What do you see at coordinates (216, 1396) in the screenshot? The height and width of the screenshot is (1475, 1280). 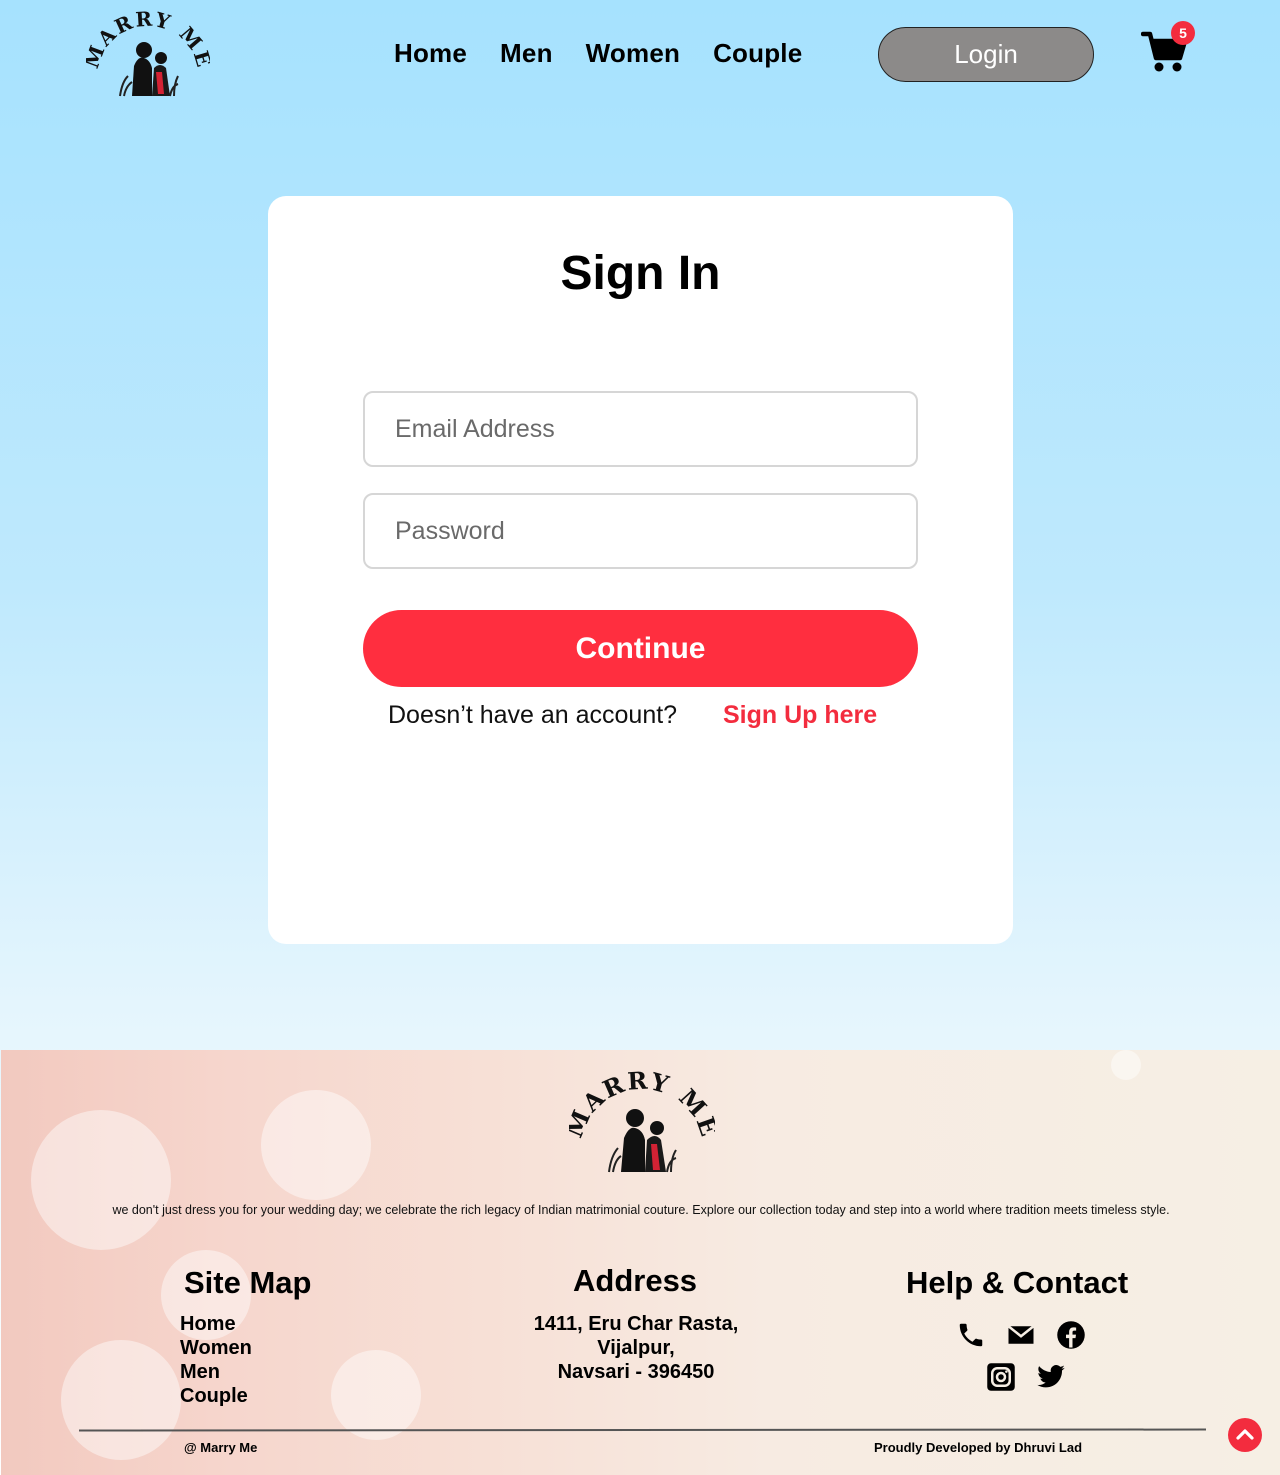 I see `footer-link-couple: Couple` at bounding box center [216, 1396].